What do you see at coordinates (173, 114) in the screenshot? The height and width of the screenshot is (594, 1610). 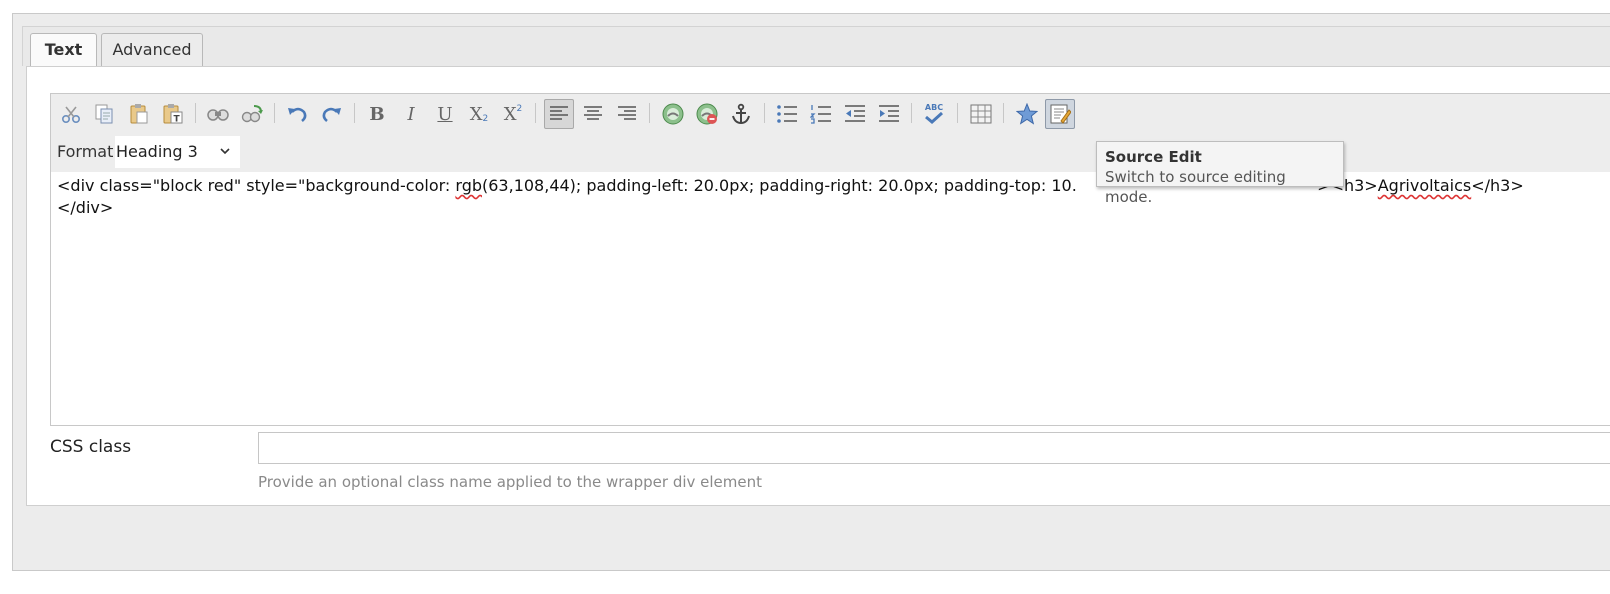 I see `paste-text-icon: T` at bounding box center [173, 114].